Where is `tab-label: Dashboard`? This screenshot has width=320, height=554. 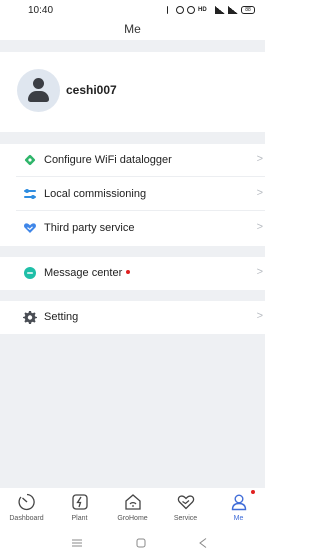
tab-label: Dashboard is located at coordinates (26, 518).